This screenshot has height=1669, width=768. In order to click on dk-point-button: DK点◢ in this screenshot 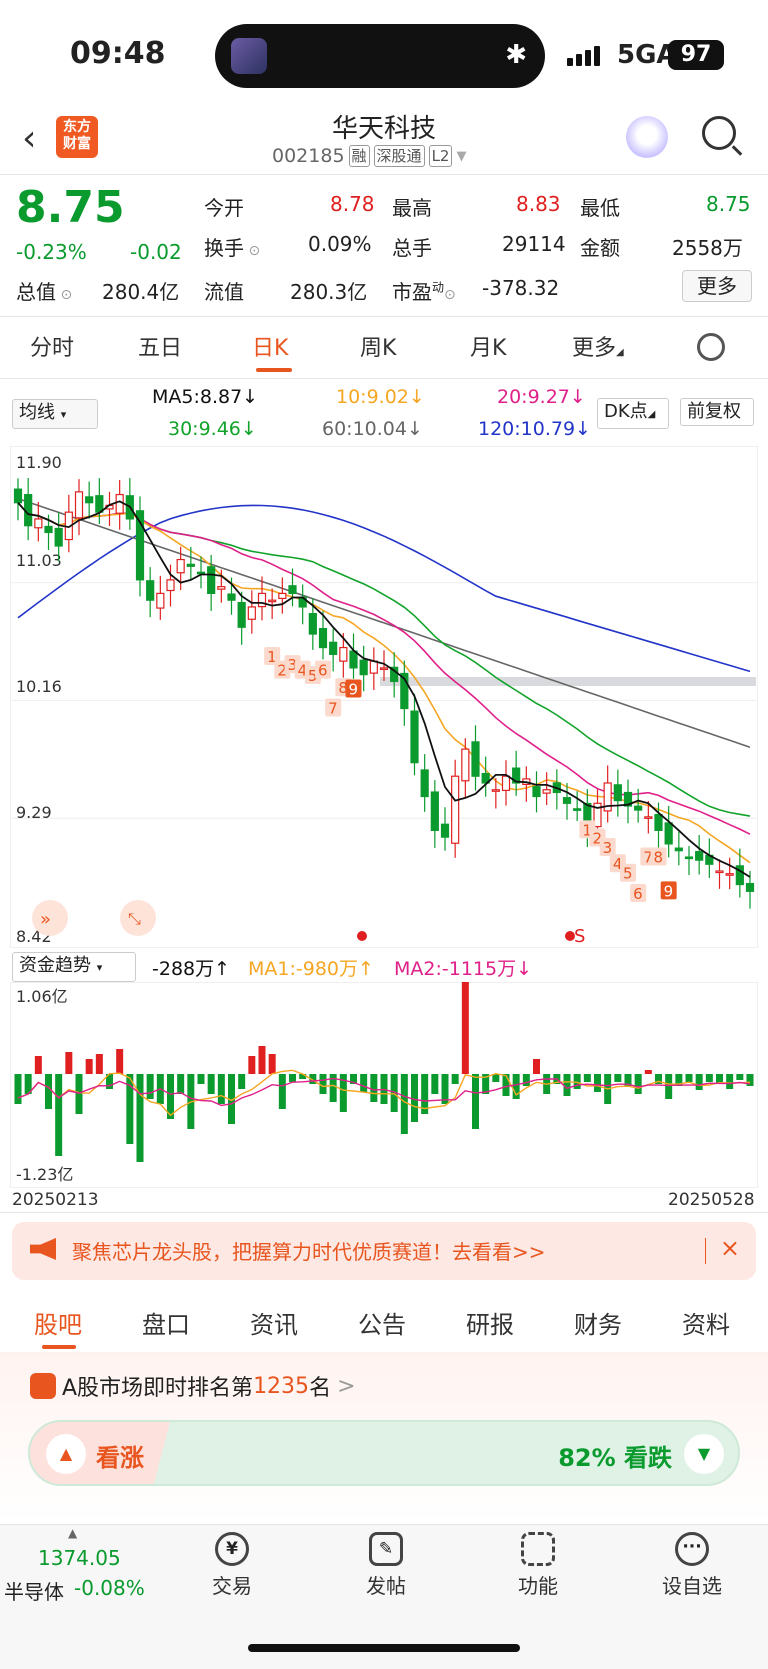, I will do `click(633, 413)`.